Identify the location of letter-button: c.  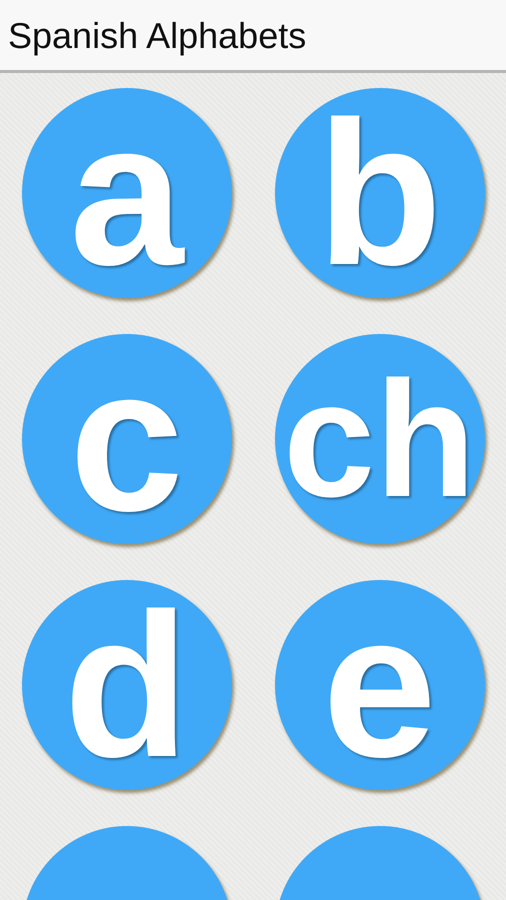
(127, 439).